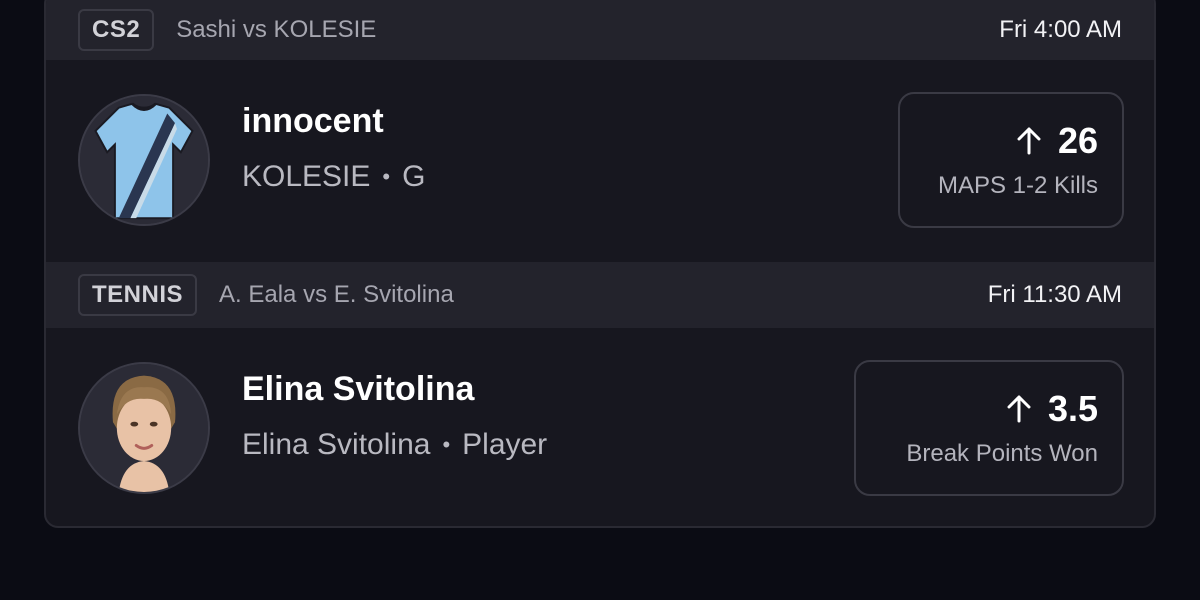  I want to click on player-name: Elina Svitolina, so click(358, 389).